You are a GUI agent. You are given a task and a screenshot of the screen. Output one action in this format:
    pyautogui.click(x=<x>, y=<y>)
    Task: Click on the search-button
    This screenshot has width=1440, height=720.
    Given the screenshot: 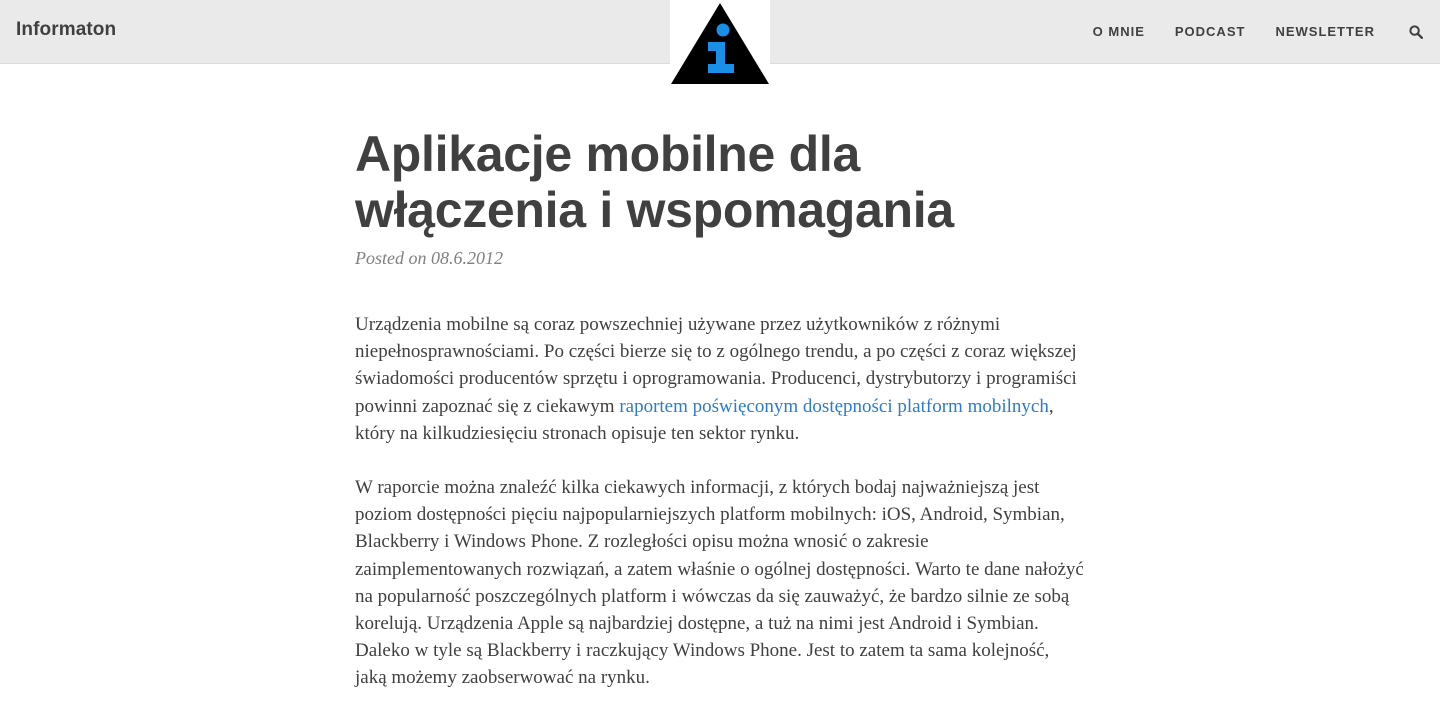 What is the action you would take?
    pyautogui.click(x=1416, y=31)
    